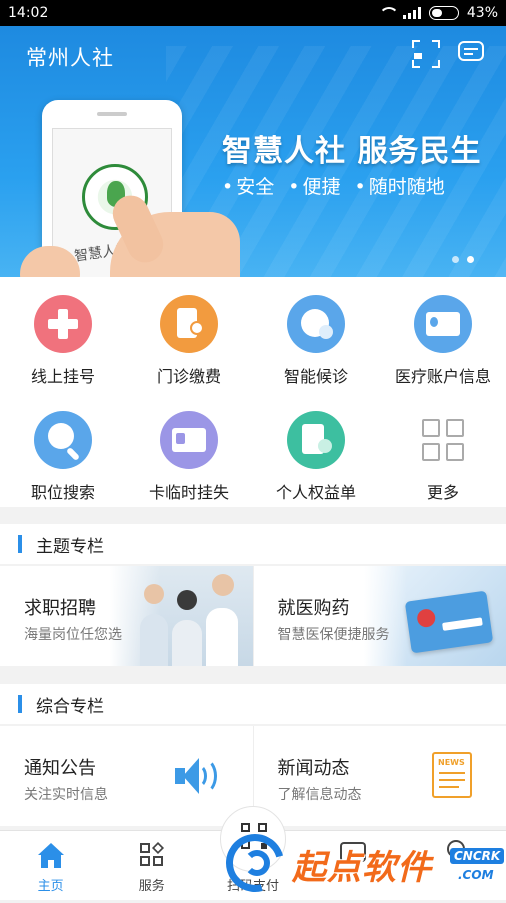 The image size is (506, 903). I want to click on theme-cards: 求职招聘 海量岗位任您选 就医购药 智慧医保便捷服务, so click(253, 616).